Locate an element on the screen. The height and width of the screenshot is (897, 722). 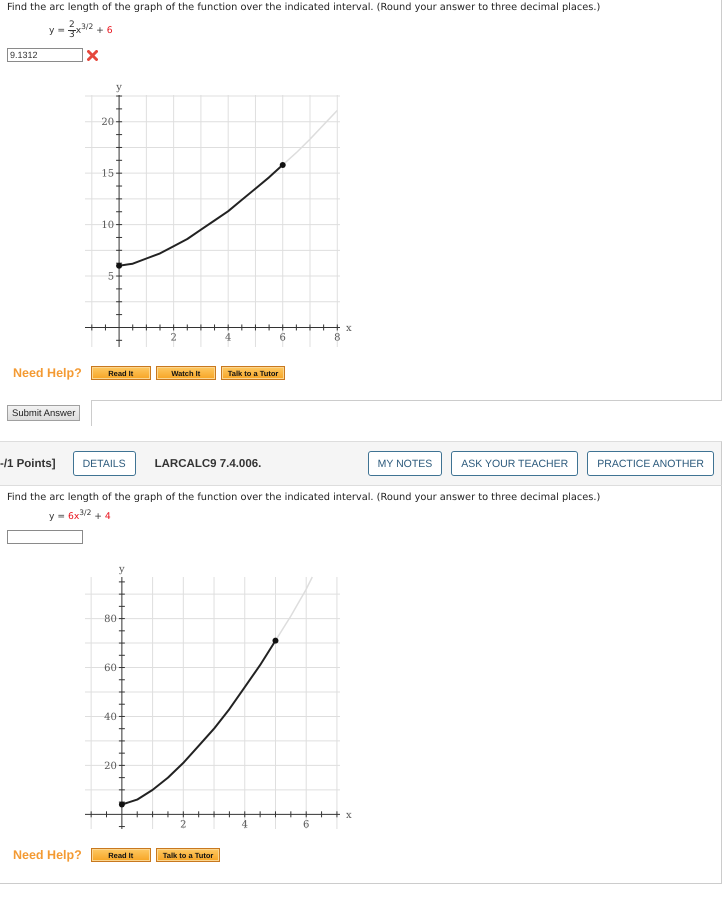
submit-answer-button: Submit Answer is located at coordinates (43, 413).